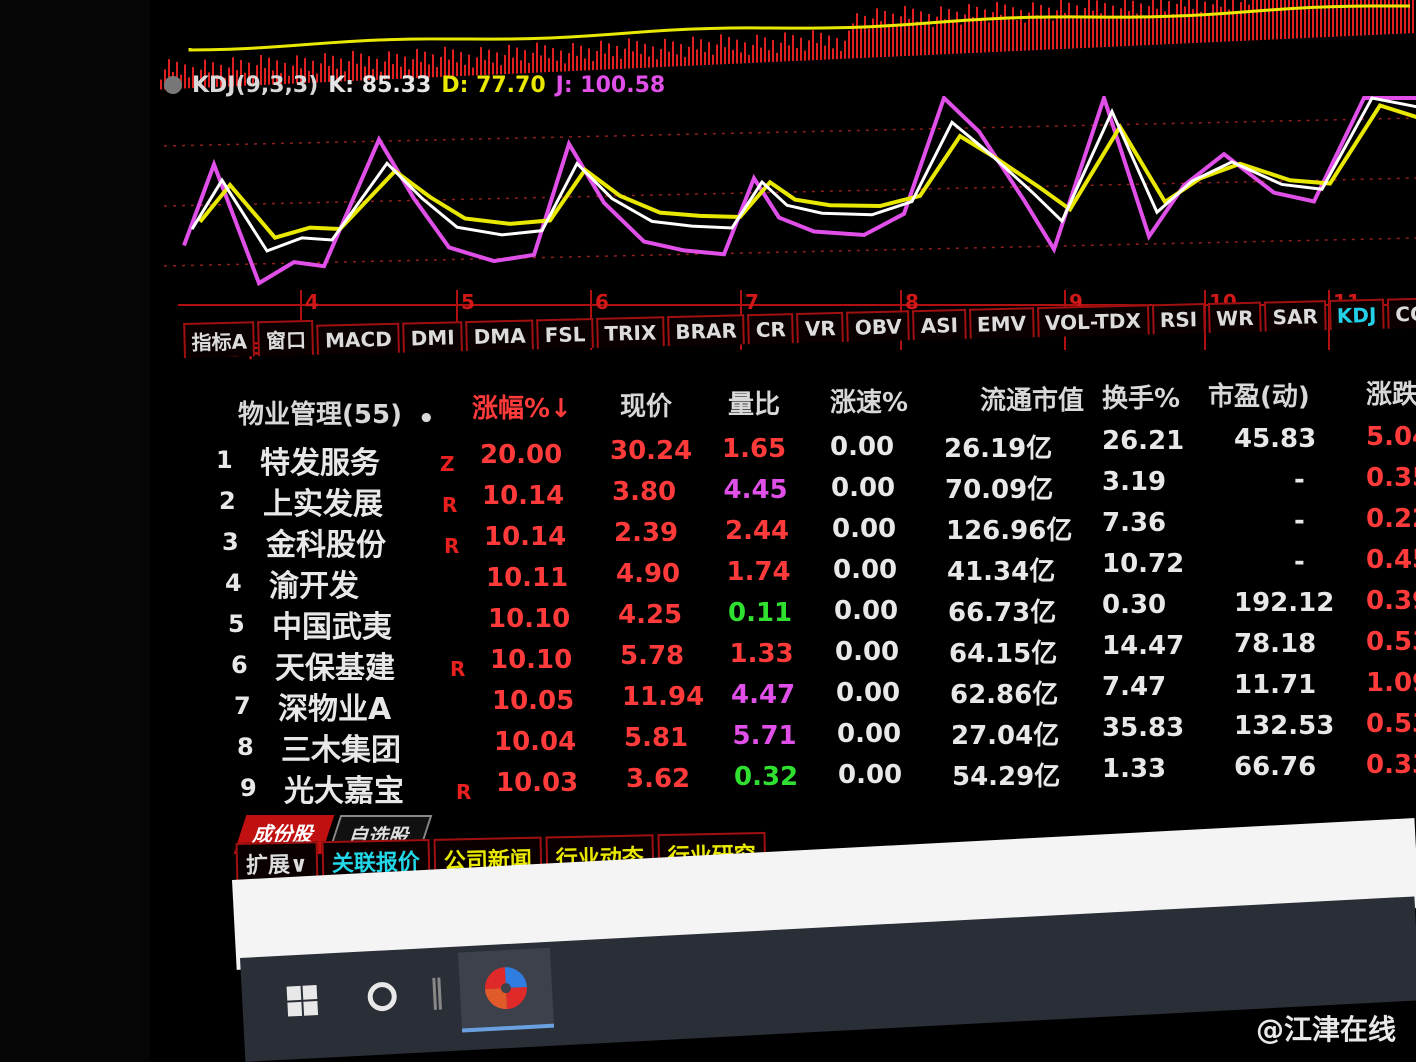 Image resolution: width=1416 pixels, height=1062 pixels. Describe the element at coordinates (219, 339) in the screenshot. I see `indicator-tab-indicator-a: 指标A` at that location.